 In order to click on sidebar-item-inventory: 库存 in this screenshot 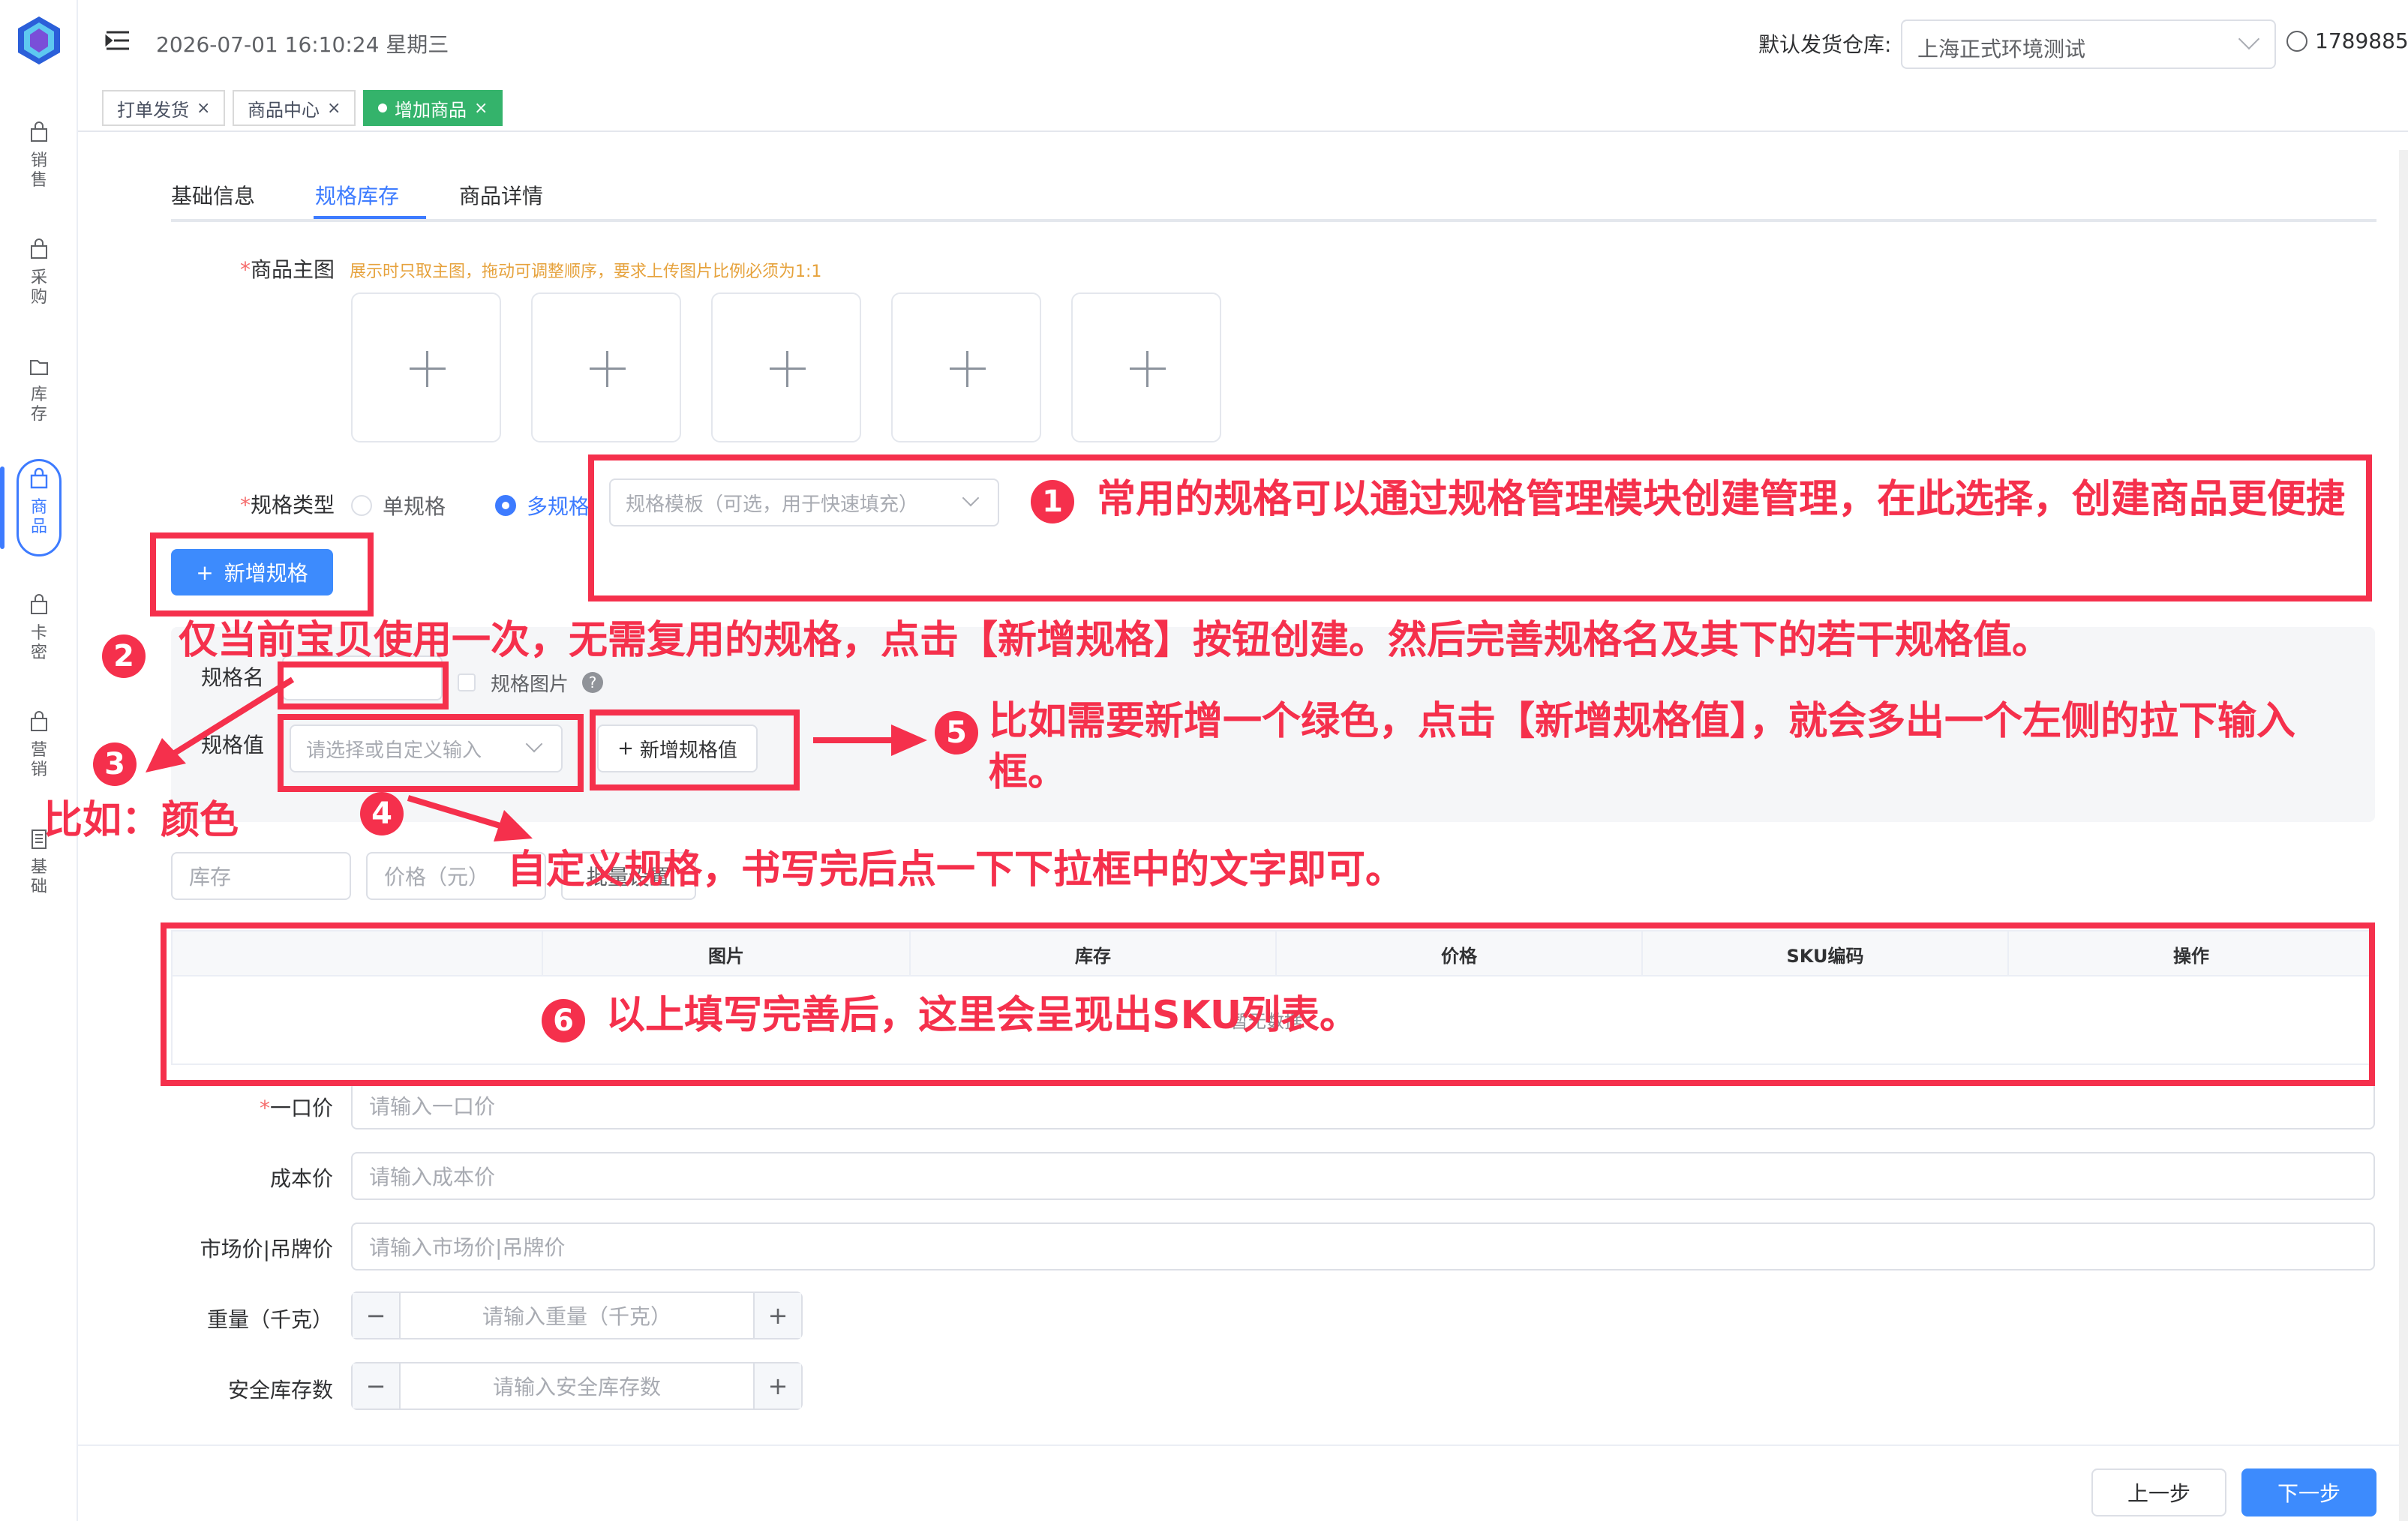, I will do `click(39, 395)`.